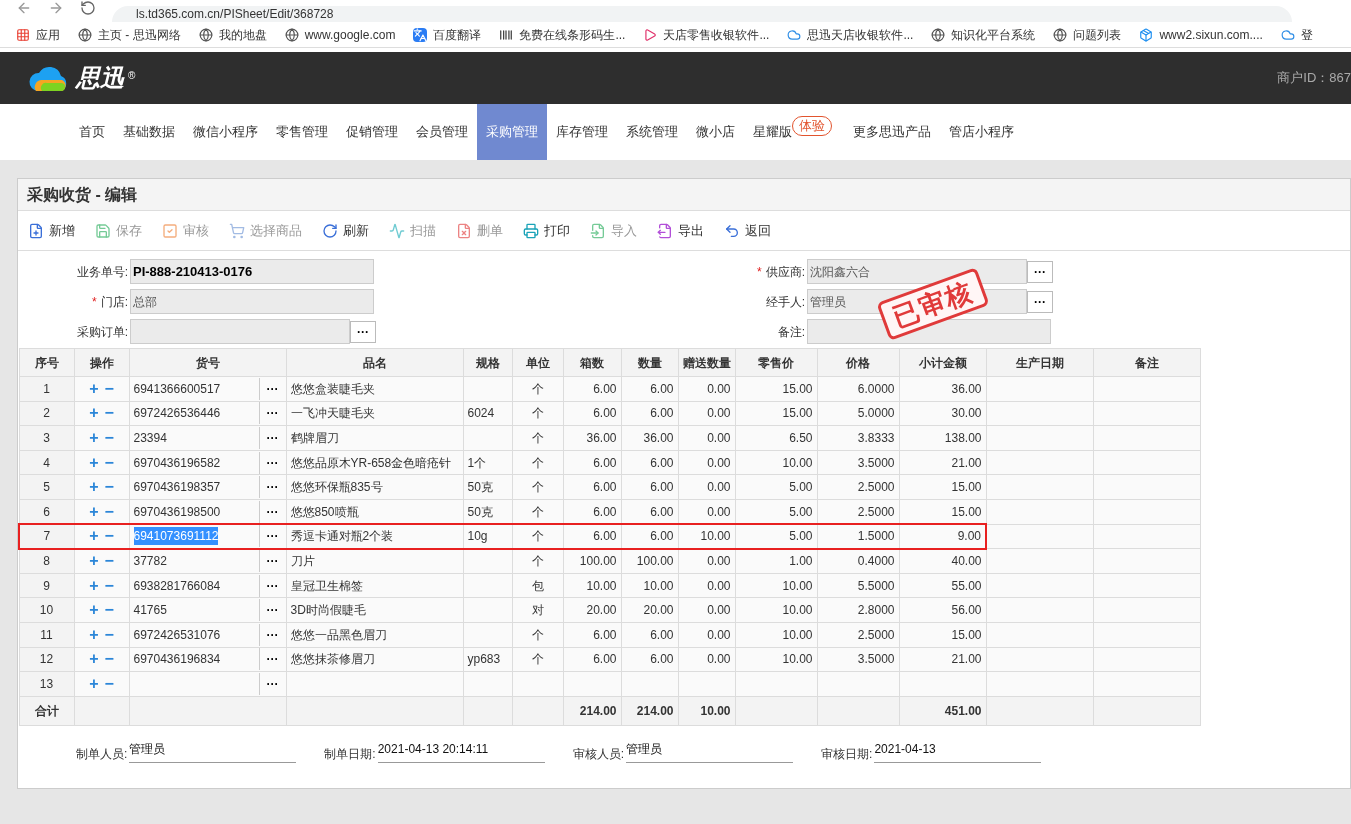  Describe the element at coordinates (24, 8) in the screenshot. I see `back-icon` at that location.